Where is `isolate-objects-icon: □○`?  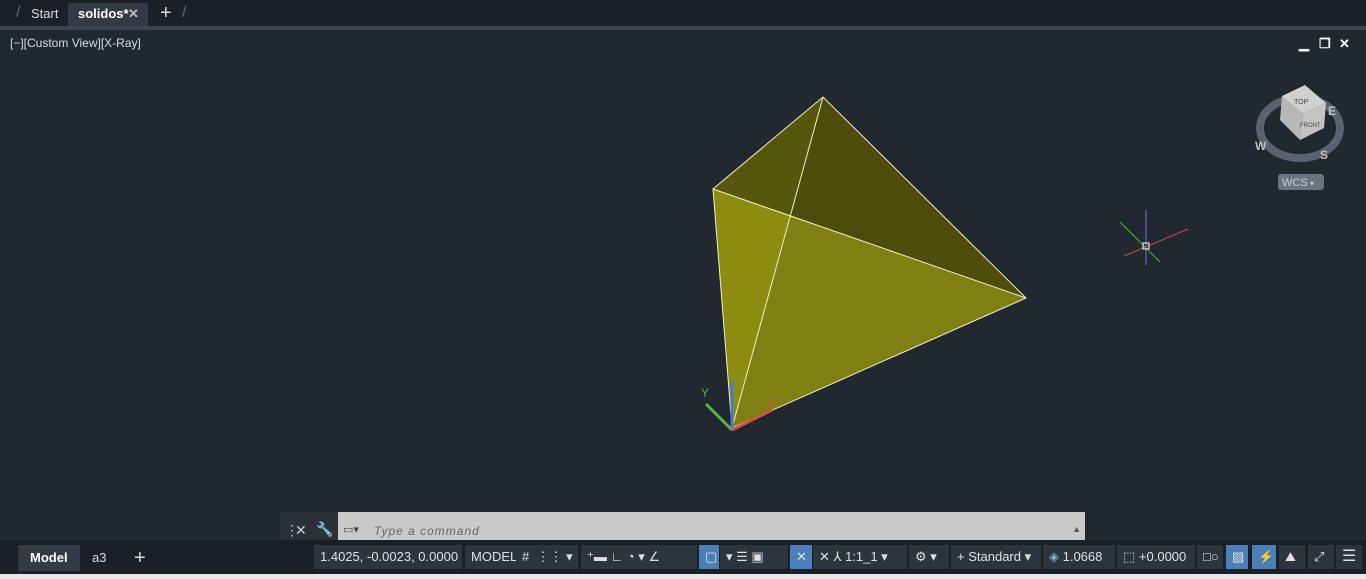
isolate-objects-icon: □○ is located at coordinates (1210, 557).